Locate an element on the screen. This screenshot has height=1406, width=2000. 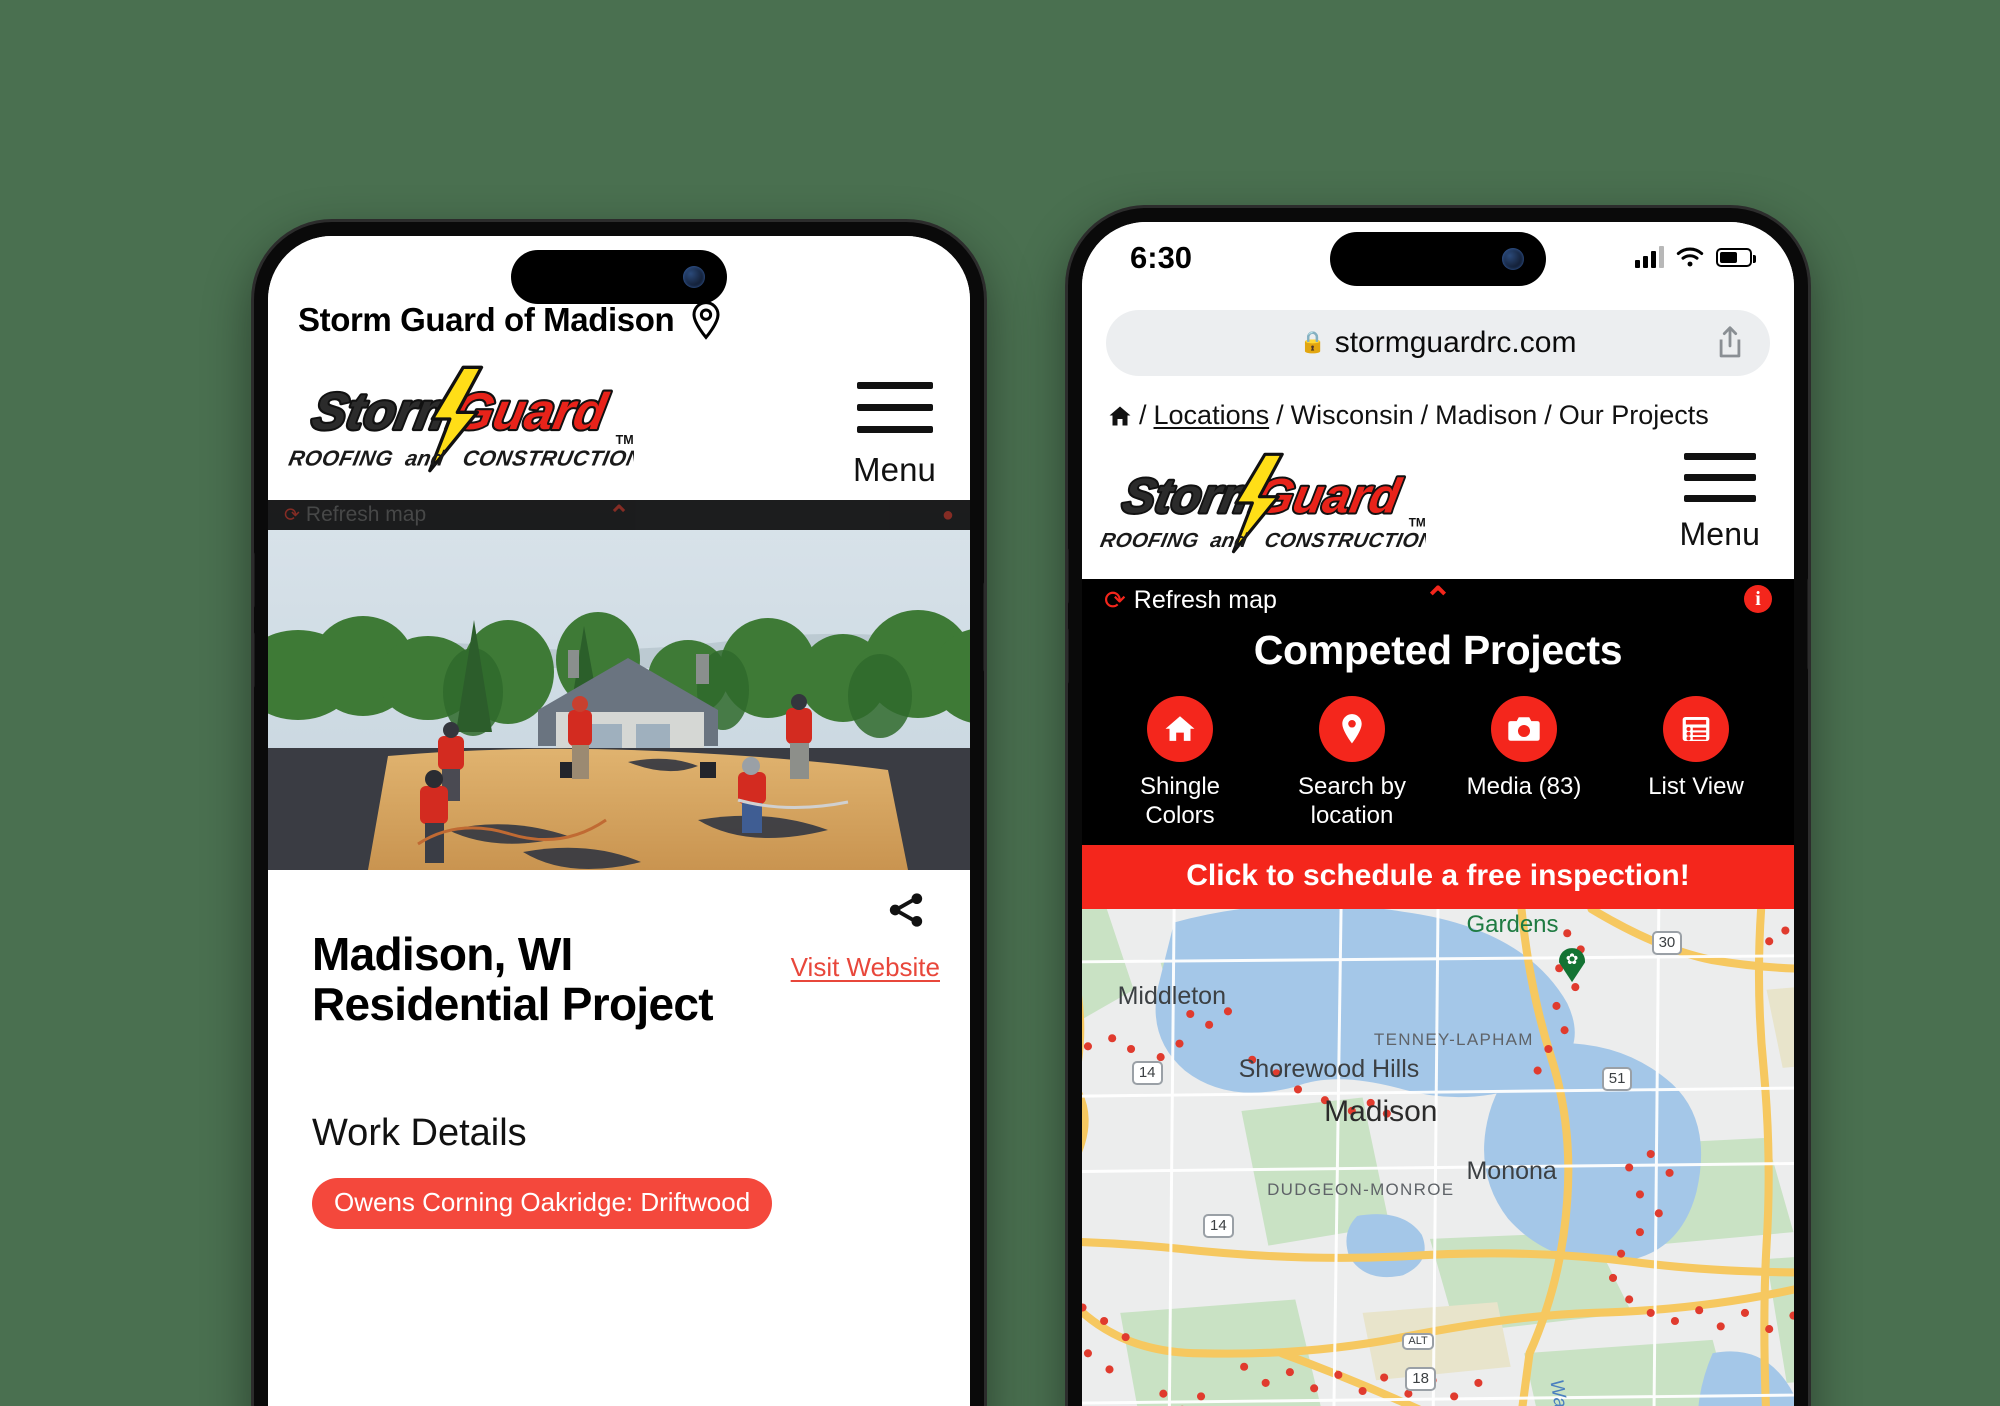
refresh-map-label: Refresh map is located at coordinates (366, 514).